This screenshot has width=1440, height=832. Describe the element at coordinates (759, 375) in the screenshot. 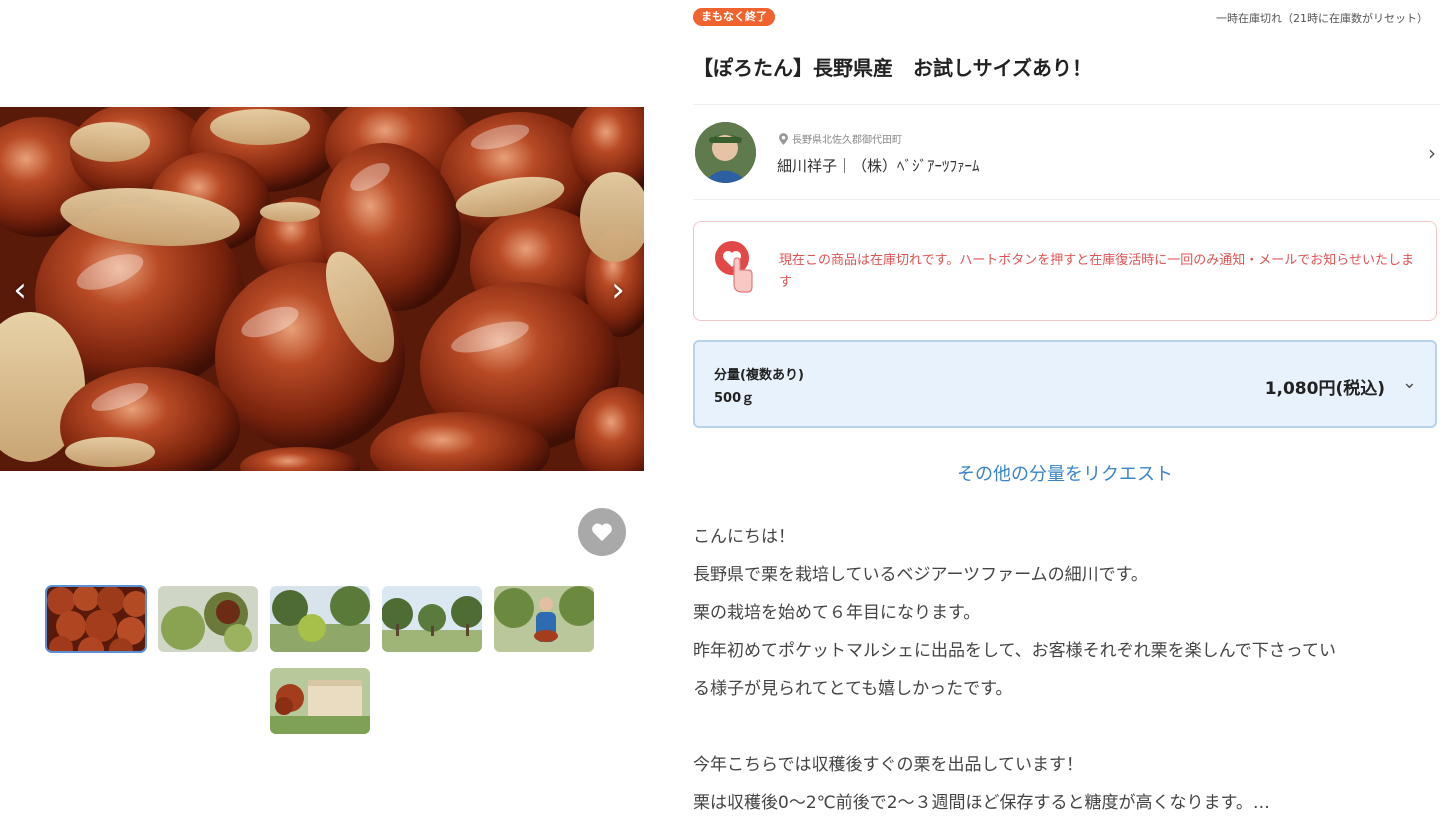

I see `variant-label: 分量(複数あり)` at that location.